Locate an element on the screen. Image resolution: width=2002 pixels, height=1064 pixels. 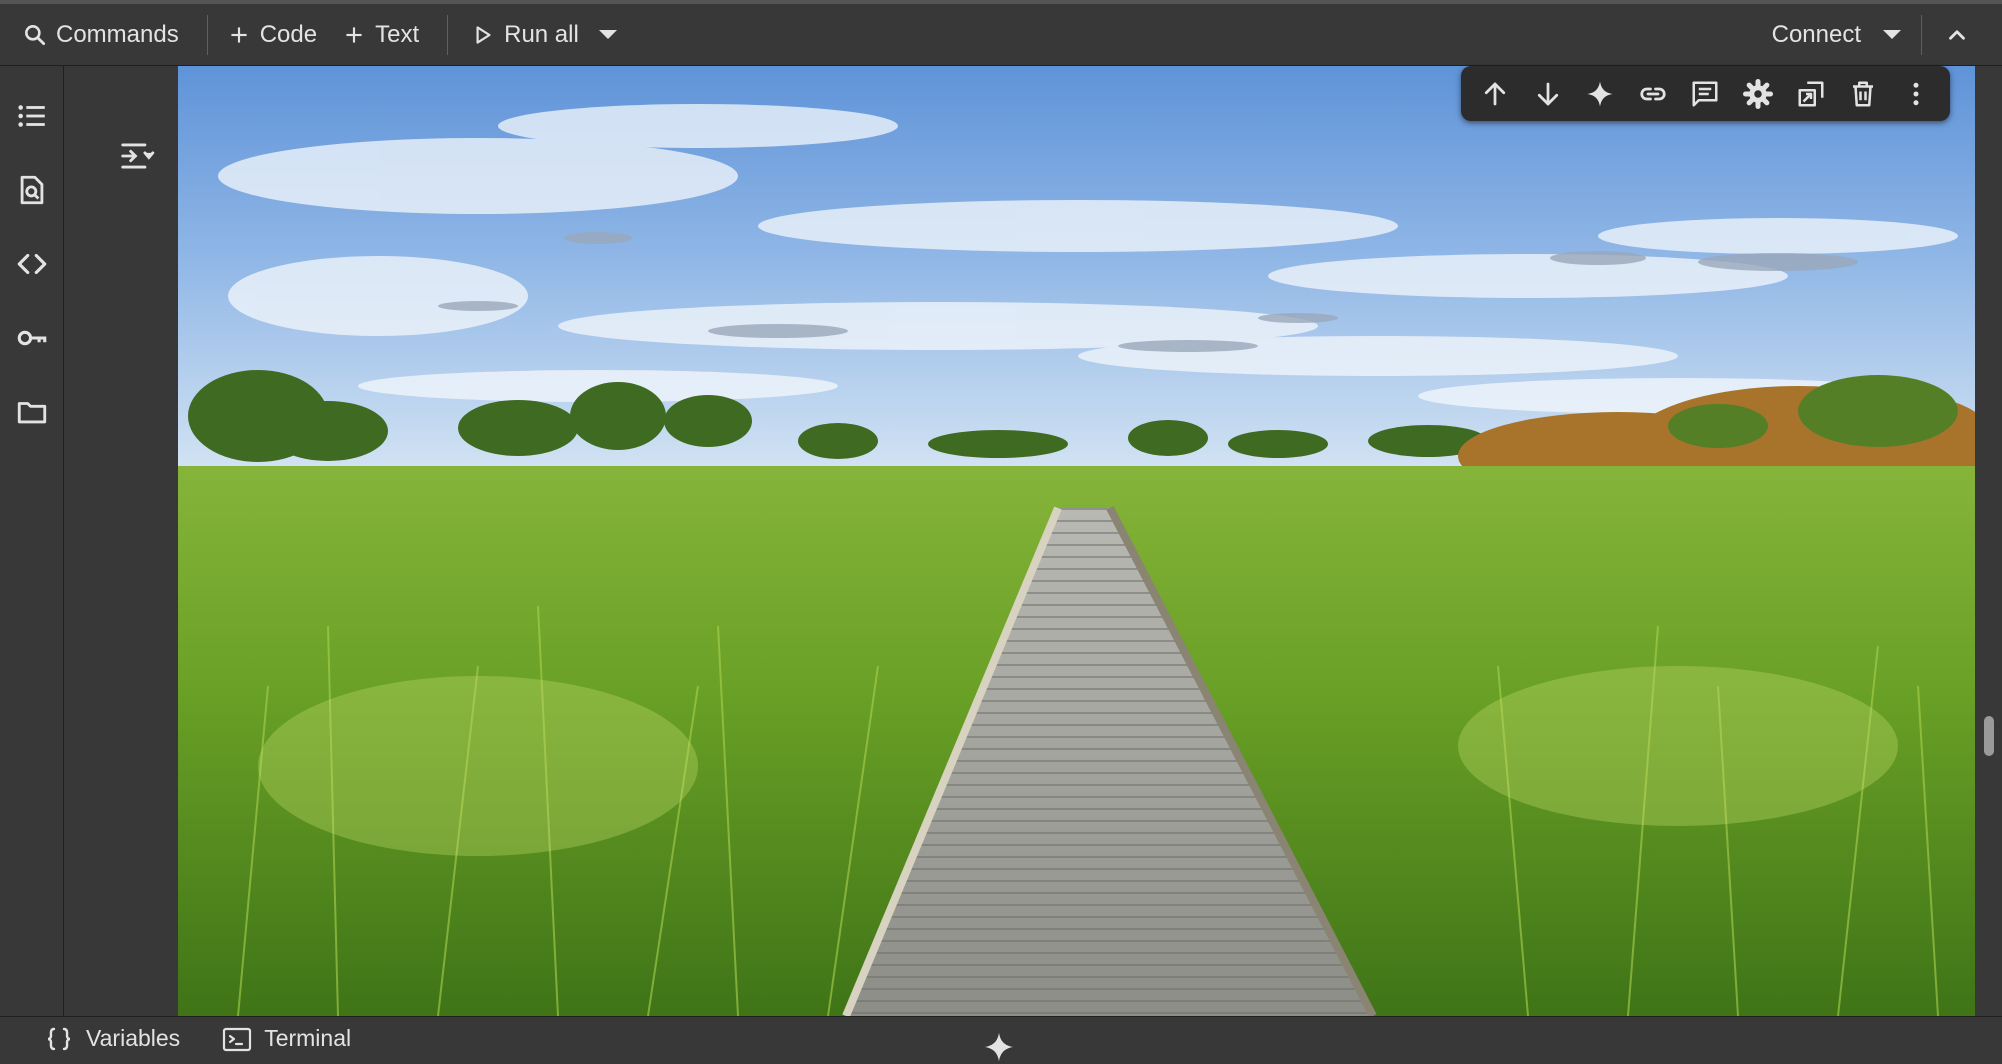
comment-icon is located at coordinates (1705, 94).